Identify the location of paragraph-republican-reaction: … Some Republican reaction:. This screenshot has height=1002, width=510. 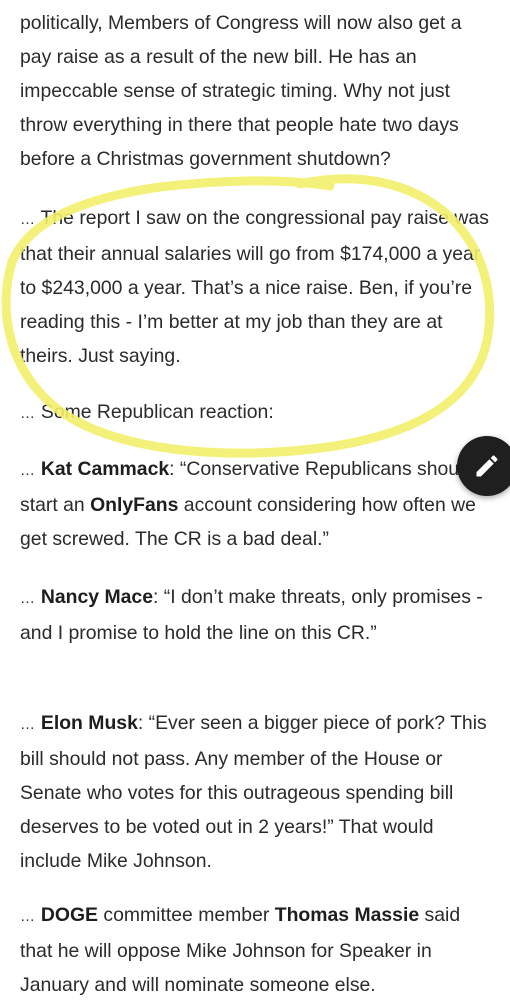
(257, 413).